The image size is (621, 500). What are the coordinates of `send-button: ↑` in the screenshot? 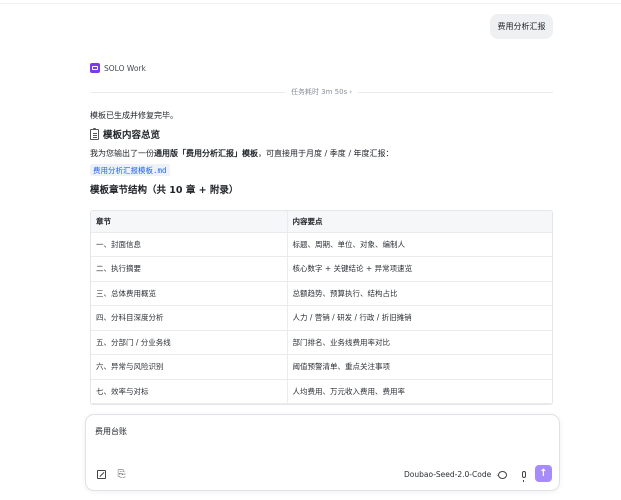 It's located at (543, 473).